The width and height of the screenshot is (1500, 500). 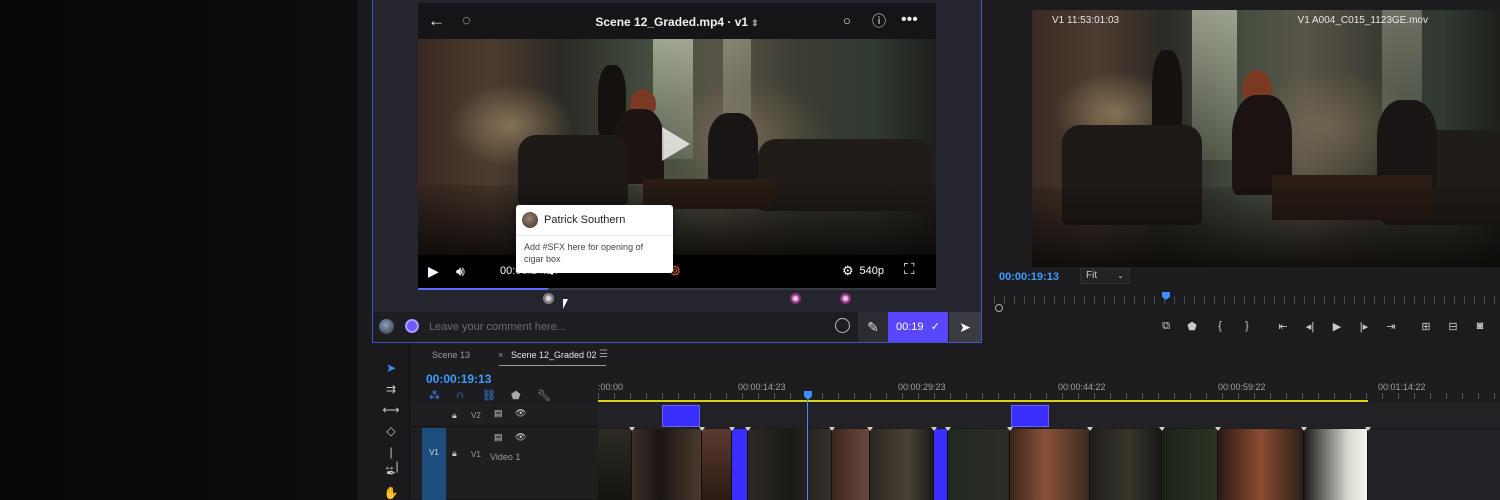 What do you see at coordinates (1048, 396) in the screenshot?
I see `time-ruler` at bounding box center [1048, 396].